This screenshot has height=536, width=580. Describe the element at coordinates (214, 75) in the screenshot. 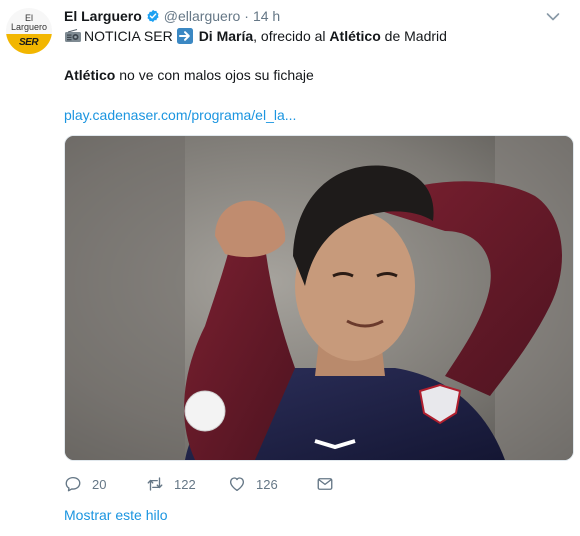

I see `tweet-line2-rest: no ve con malos ojos su fichaje` at that location.